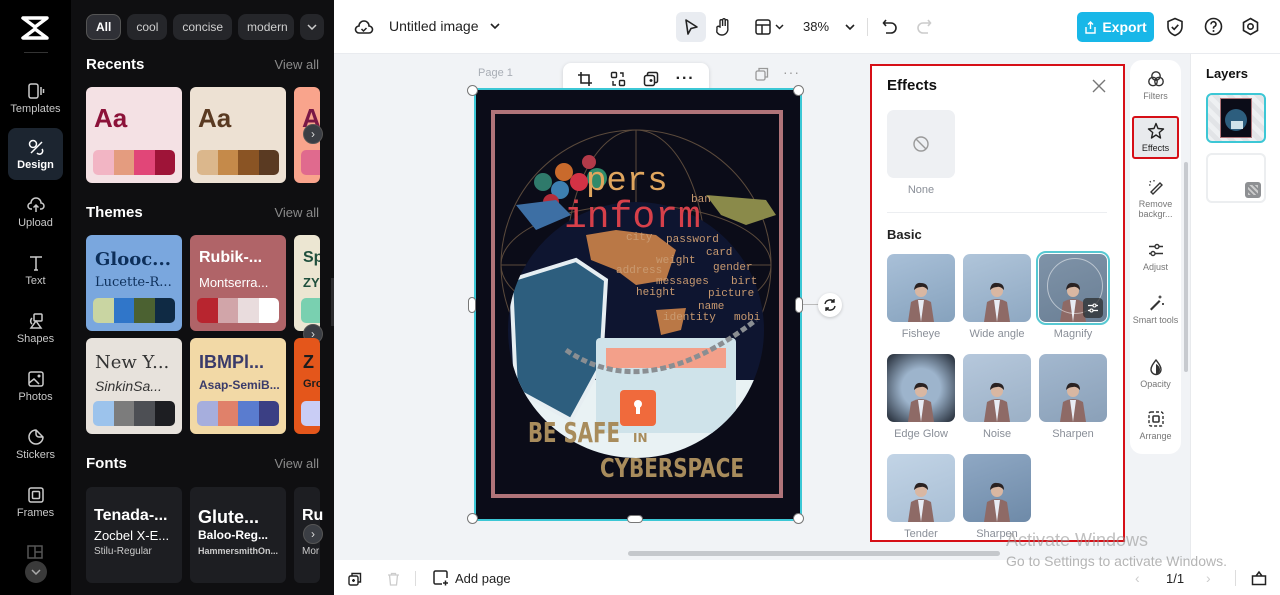  Describe the element at coordinates (1250, 26) in the screenshot. I see `settings-icon` at that location.